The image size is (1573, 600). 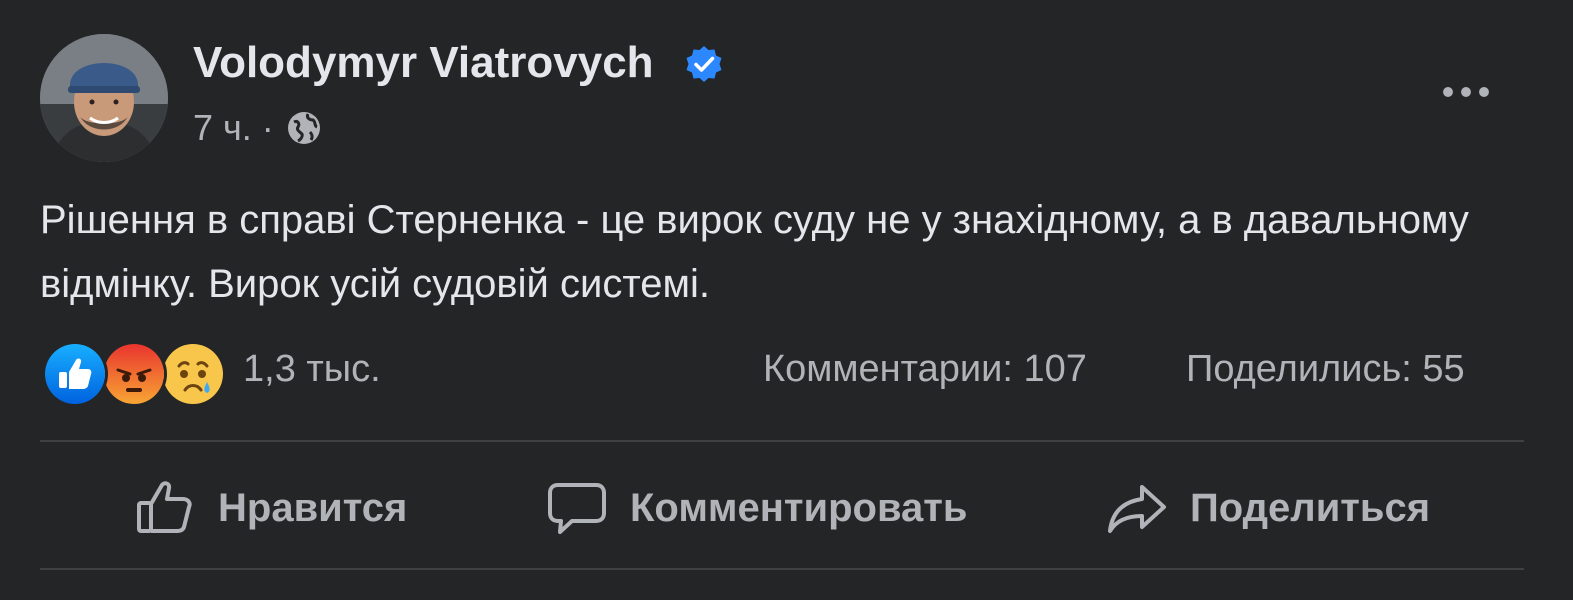 What do you see at coordinates (257, 128) in the screenshot?
I see `post-meta: 7 ч. ·` at bounding box center [257, 128].